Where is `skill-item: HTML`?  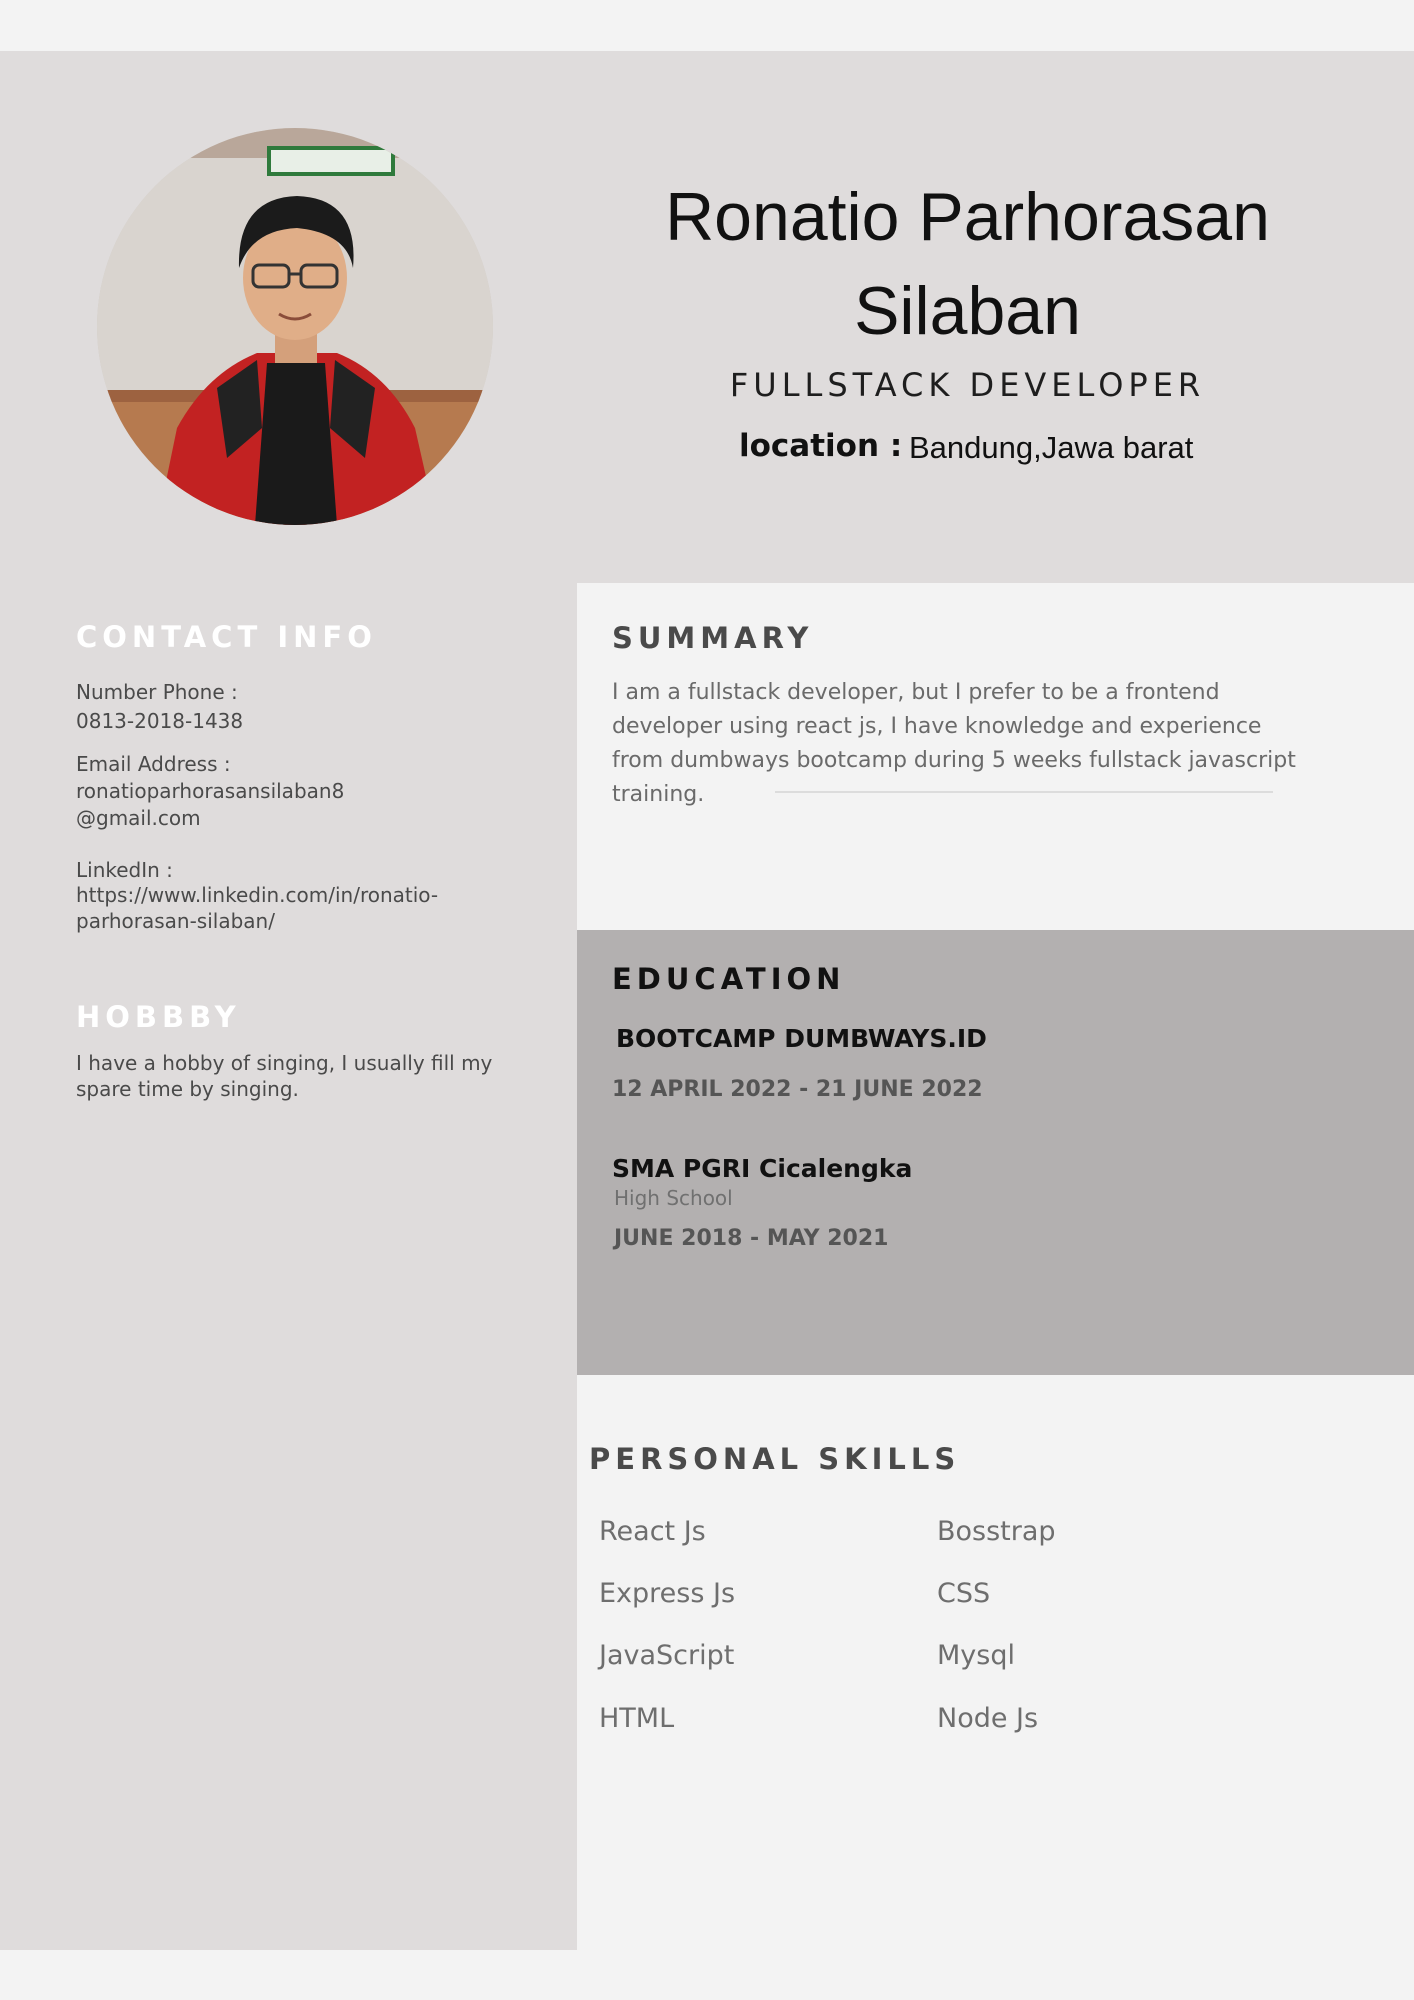 skill-item: HTML is located at coordinates (637, 1718).